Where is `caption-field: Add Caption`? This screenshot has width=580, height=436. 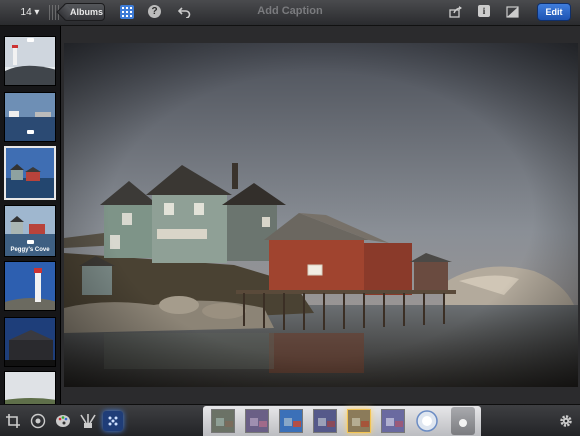 caption-field: Add Caption is located at coordinates (290, 11).